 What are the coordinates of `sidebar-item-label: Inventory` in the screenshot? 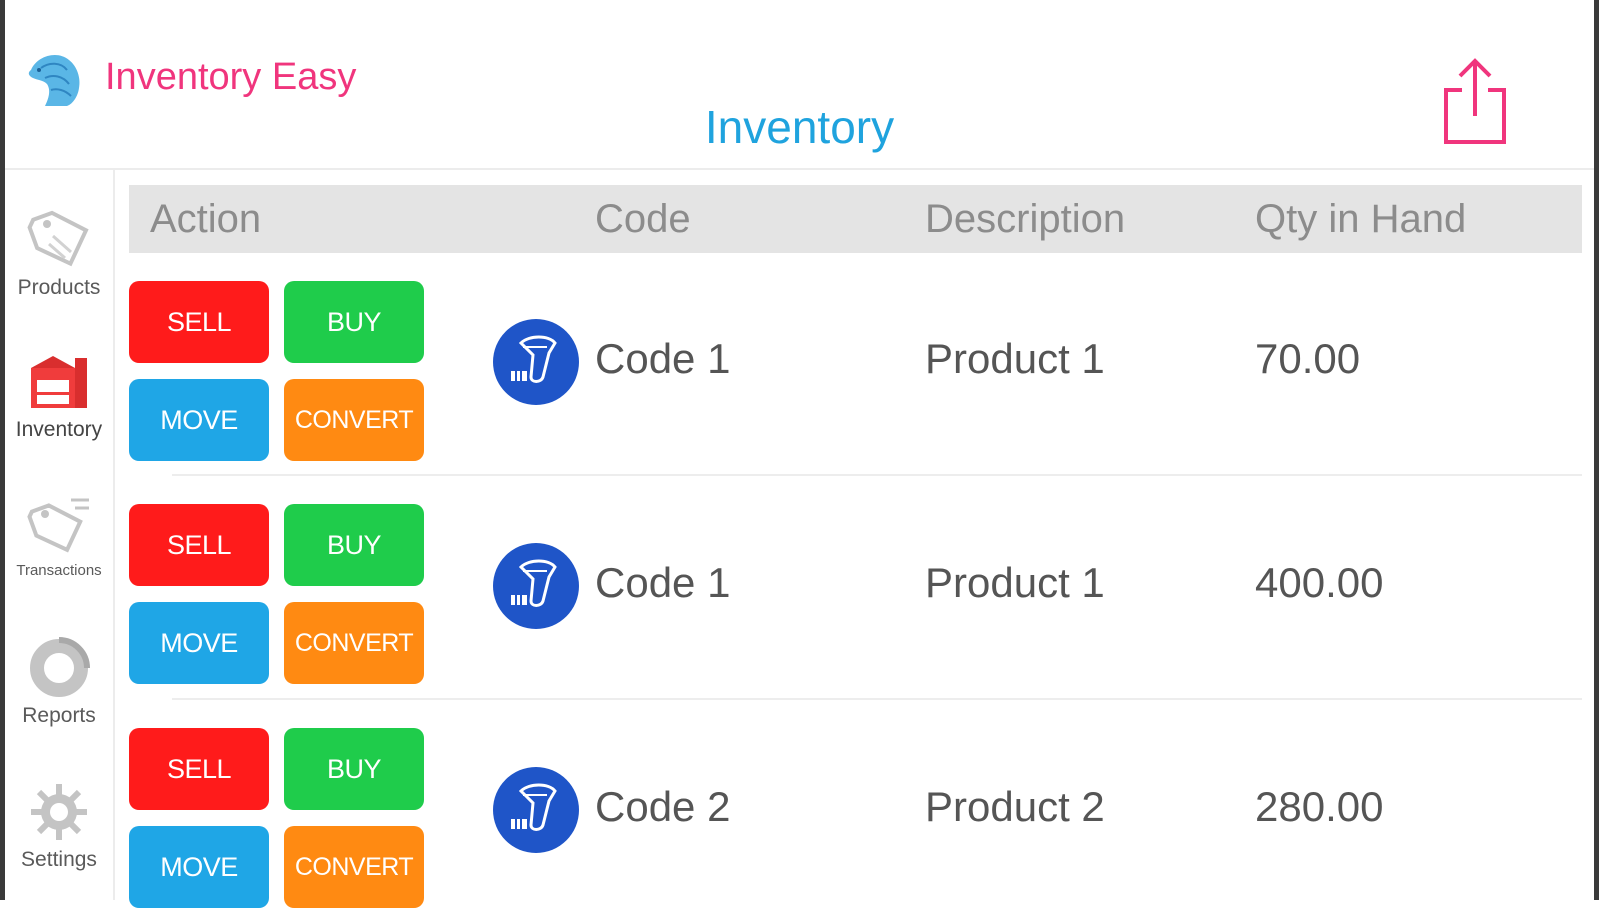 It's located at (59, 429).